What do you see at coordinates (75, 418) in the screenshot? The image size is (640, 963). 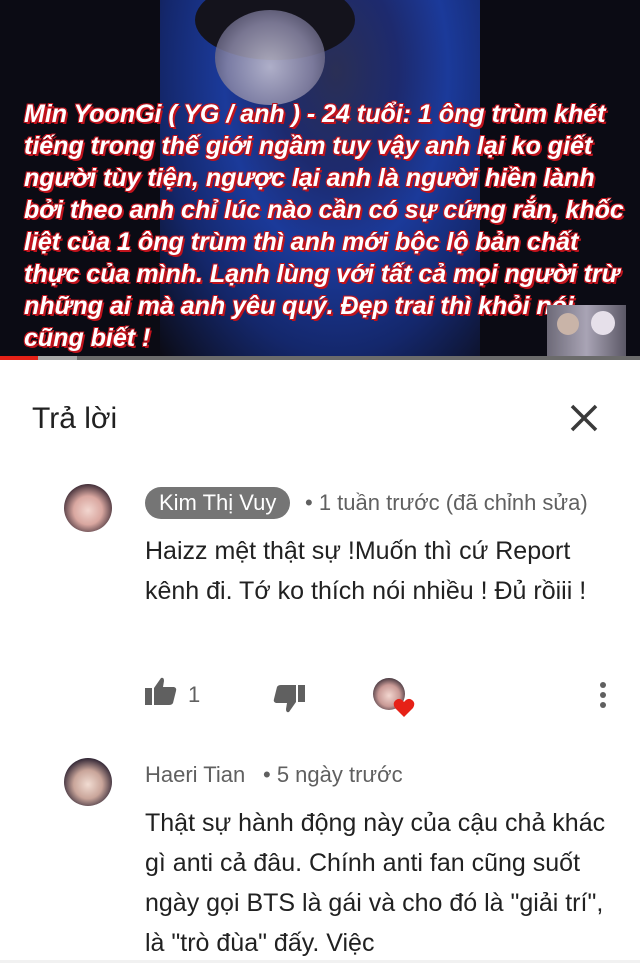 I see `replies-title: Trả lời` at bounding box center [75, 418].